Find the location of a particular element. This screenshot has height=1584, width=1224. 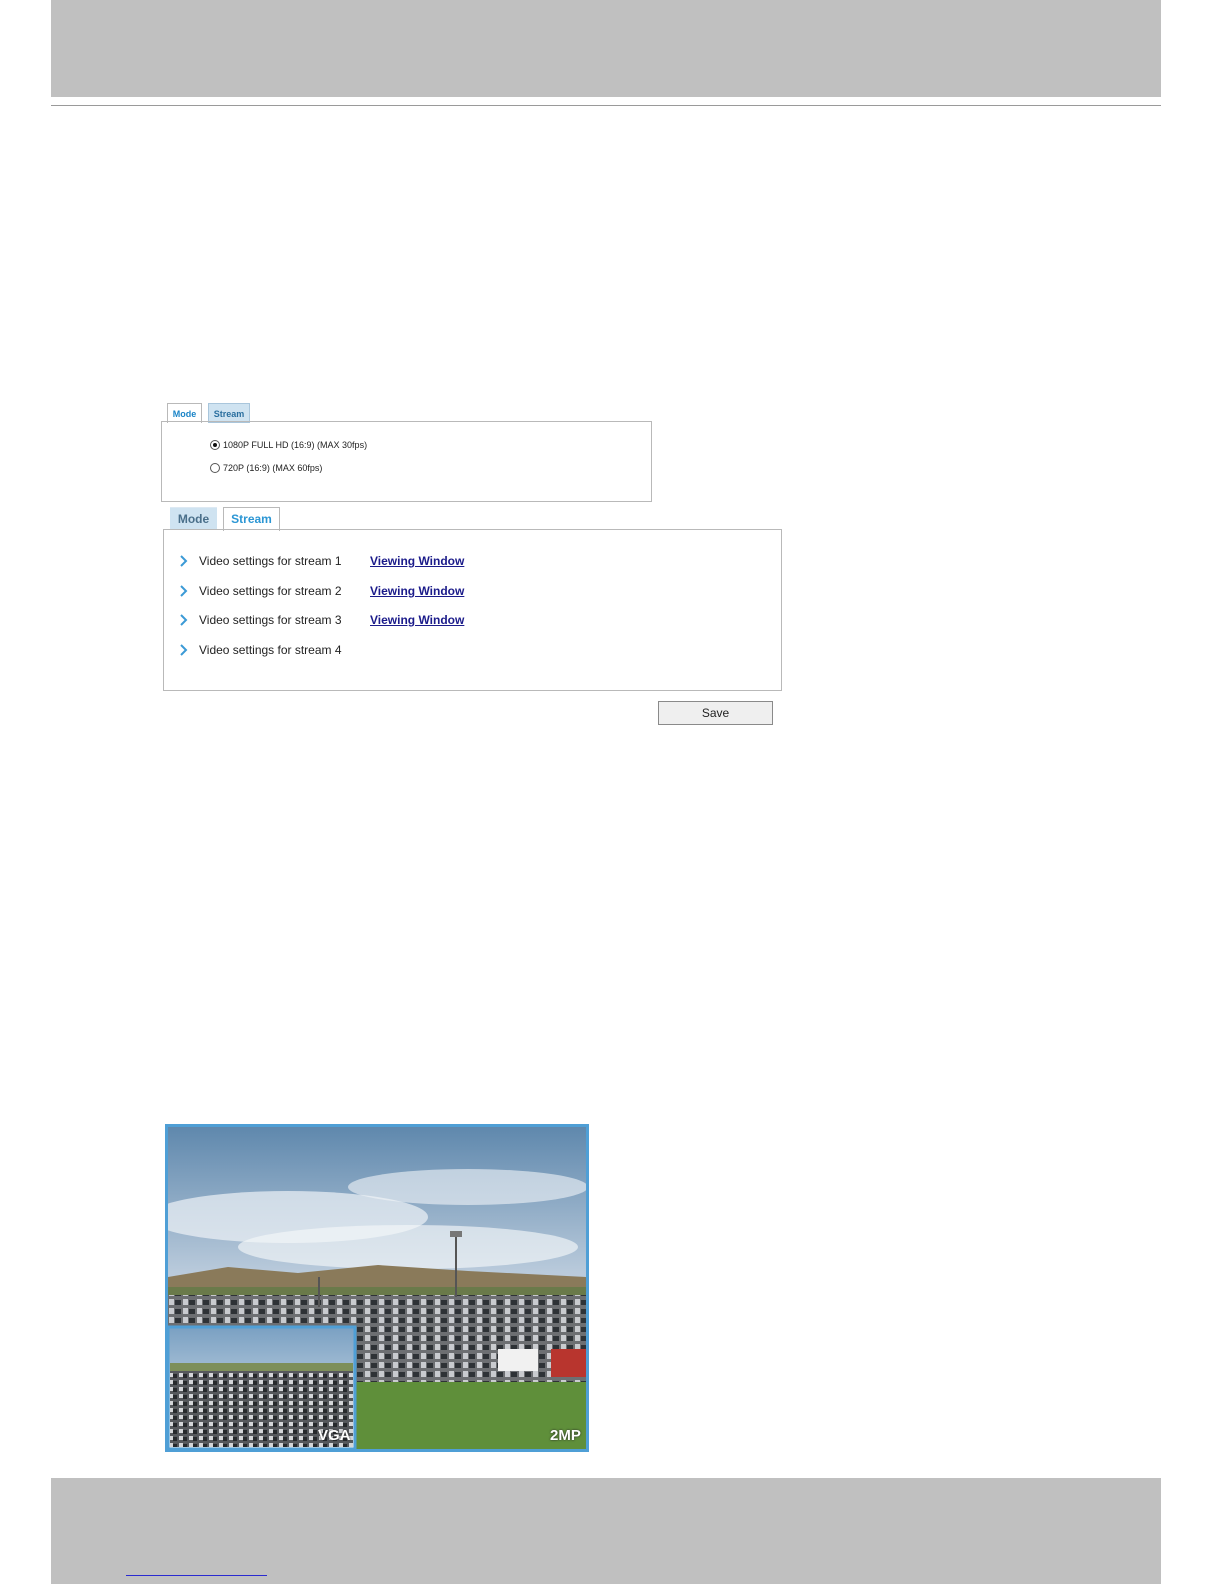

stream-row-4: Video settings for stream 4 is located at coordinates (338, 650).